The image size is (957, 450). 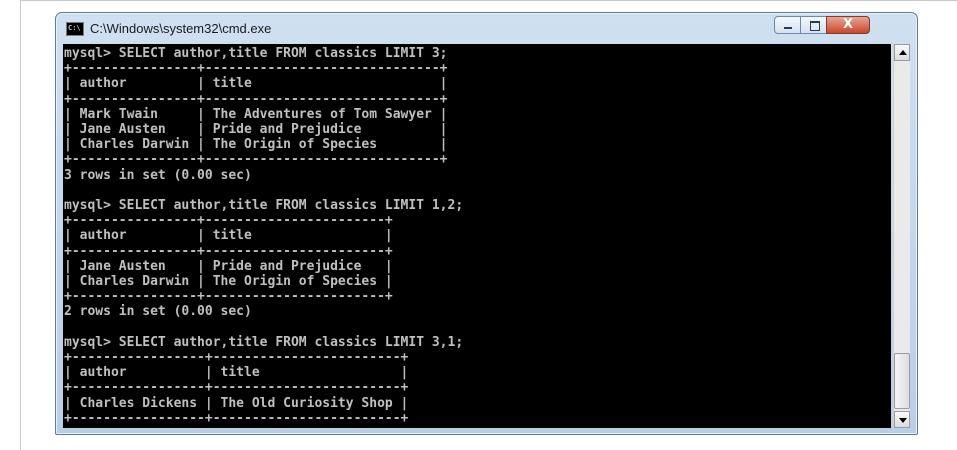 I want to click on close-icon: X, so click(x=848, y=24).